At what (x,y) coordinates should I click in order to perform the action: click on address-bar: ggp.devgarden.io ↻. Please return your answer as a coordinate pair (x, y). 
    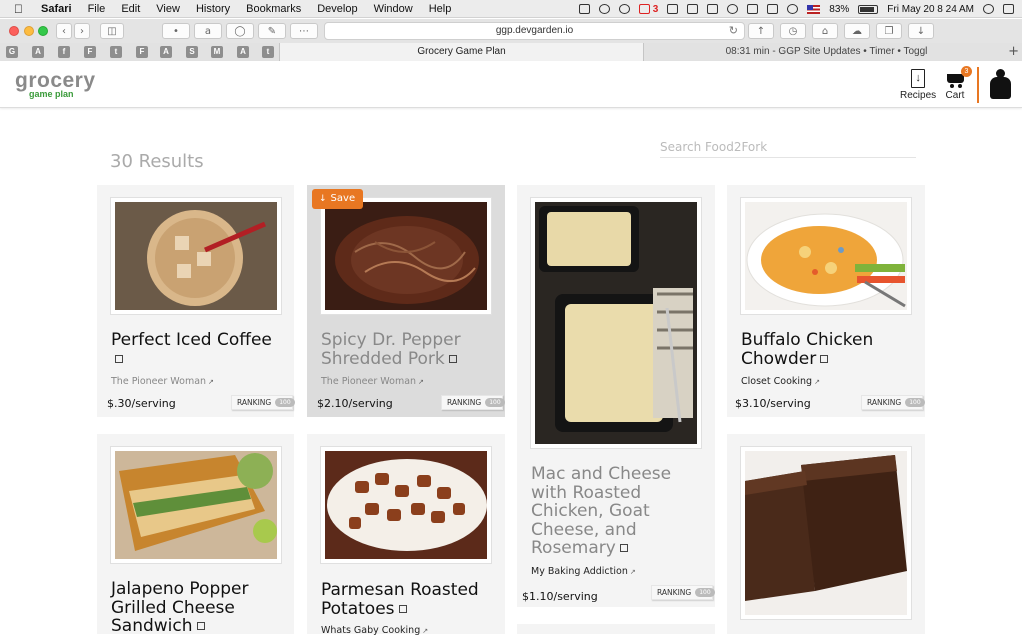
    Looking at the image, I should click on (534, 31).